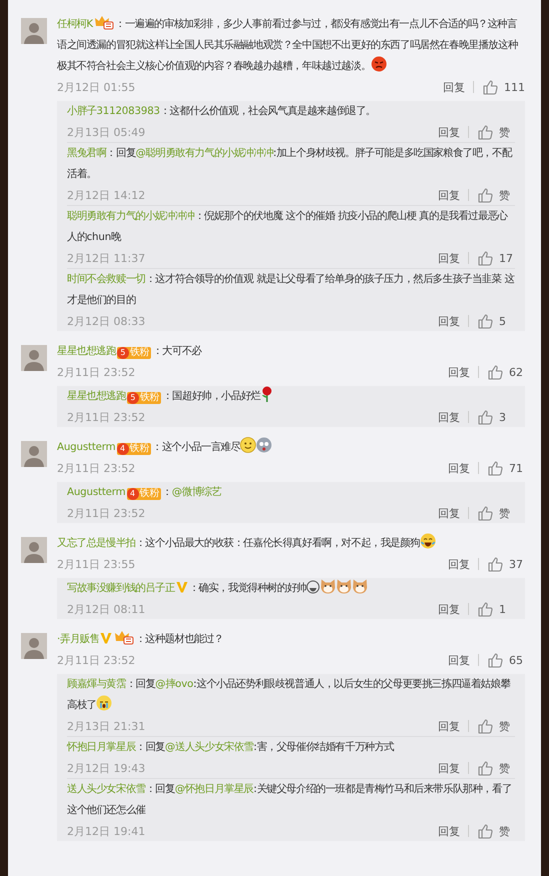  Describe the element at coordinates (106, 132) in the screenshot. I see `timestamp: 2月13日 05:49` at that location.